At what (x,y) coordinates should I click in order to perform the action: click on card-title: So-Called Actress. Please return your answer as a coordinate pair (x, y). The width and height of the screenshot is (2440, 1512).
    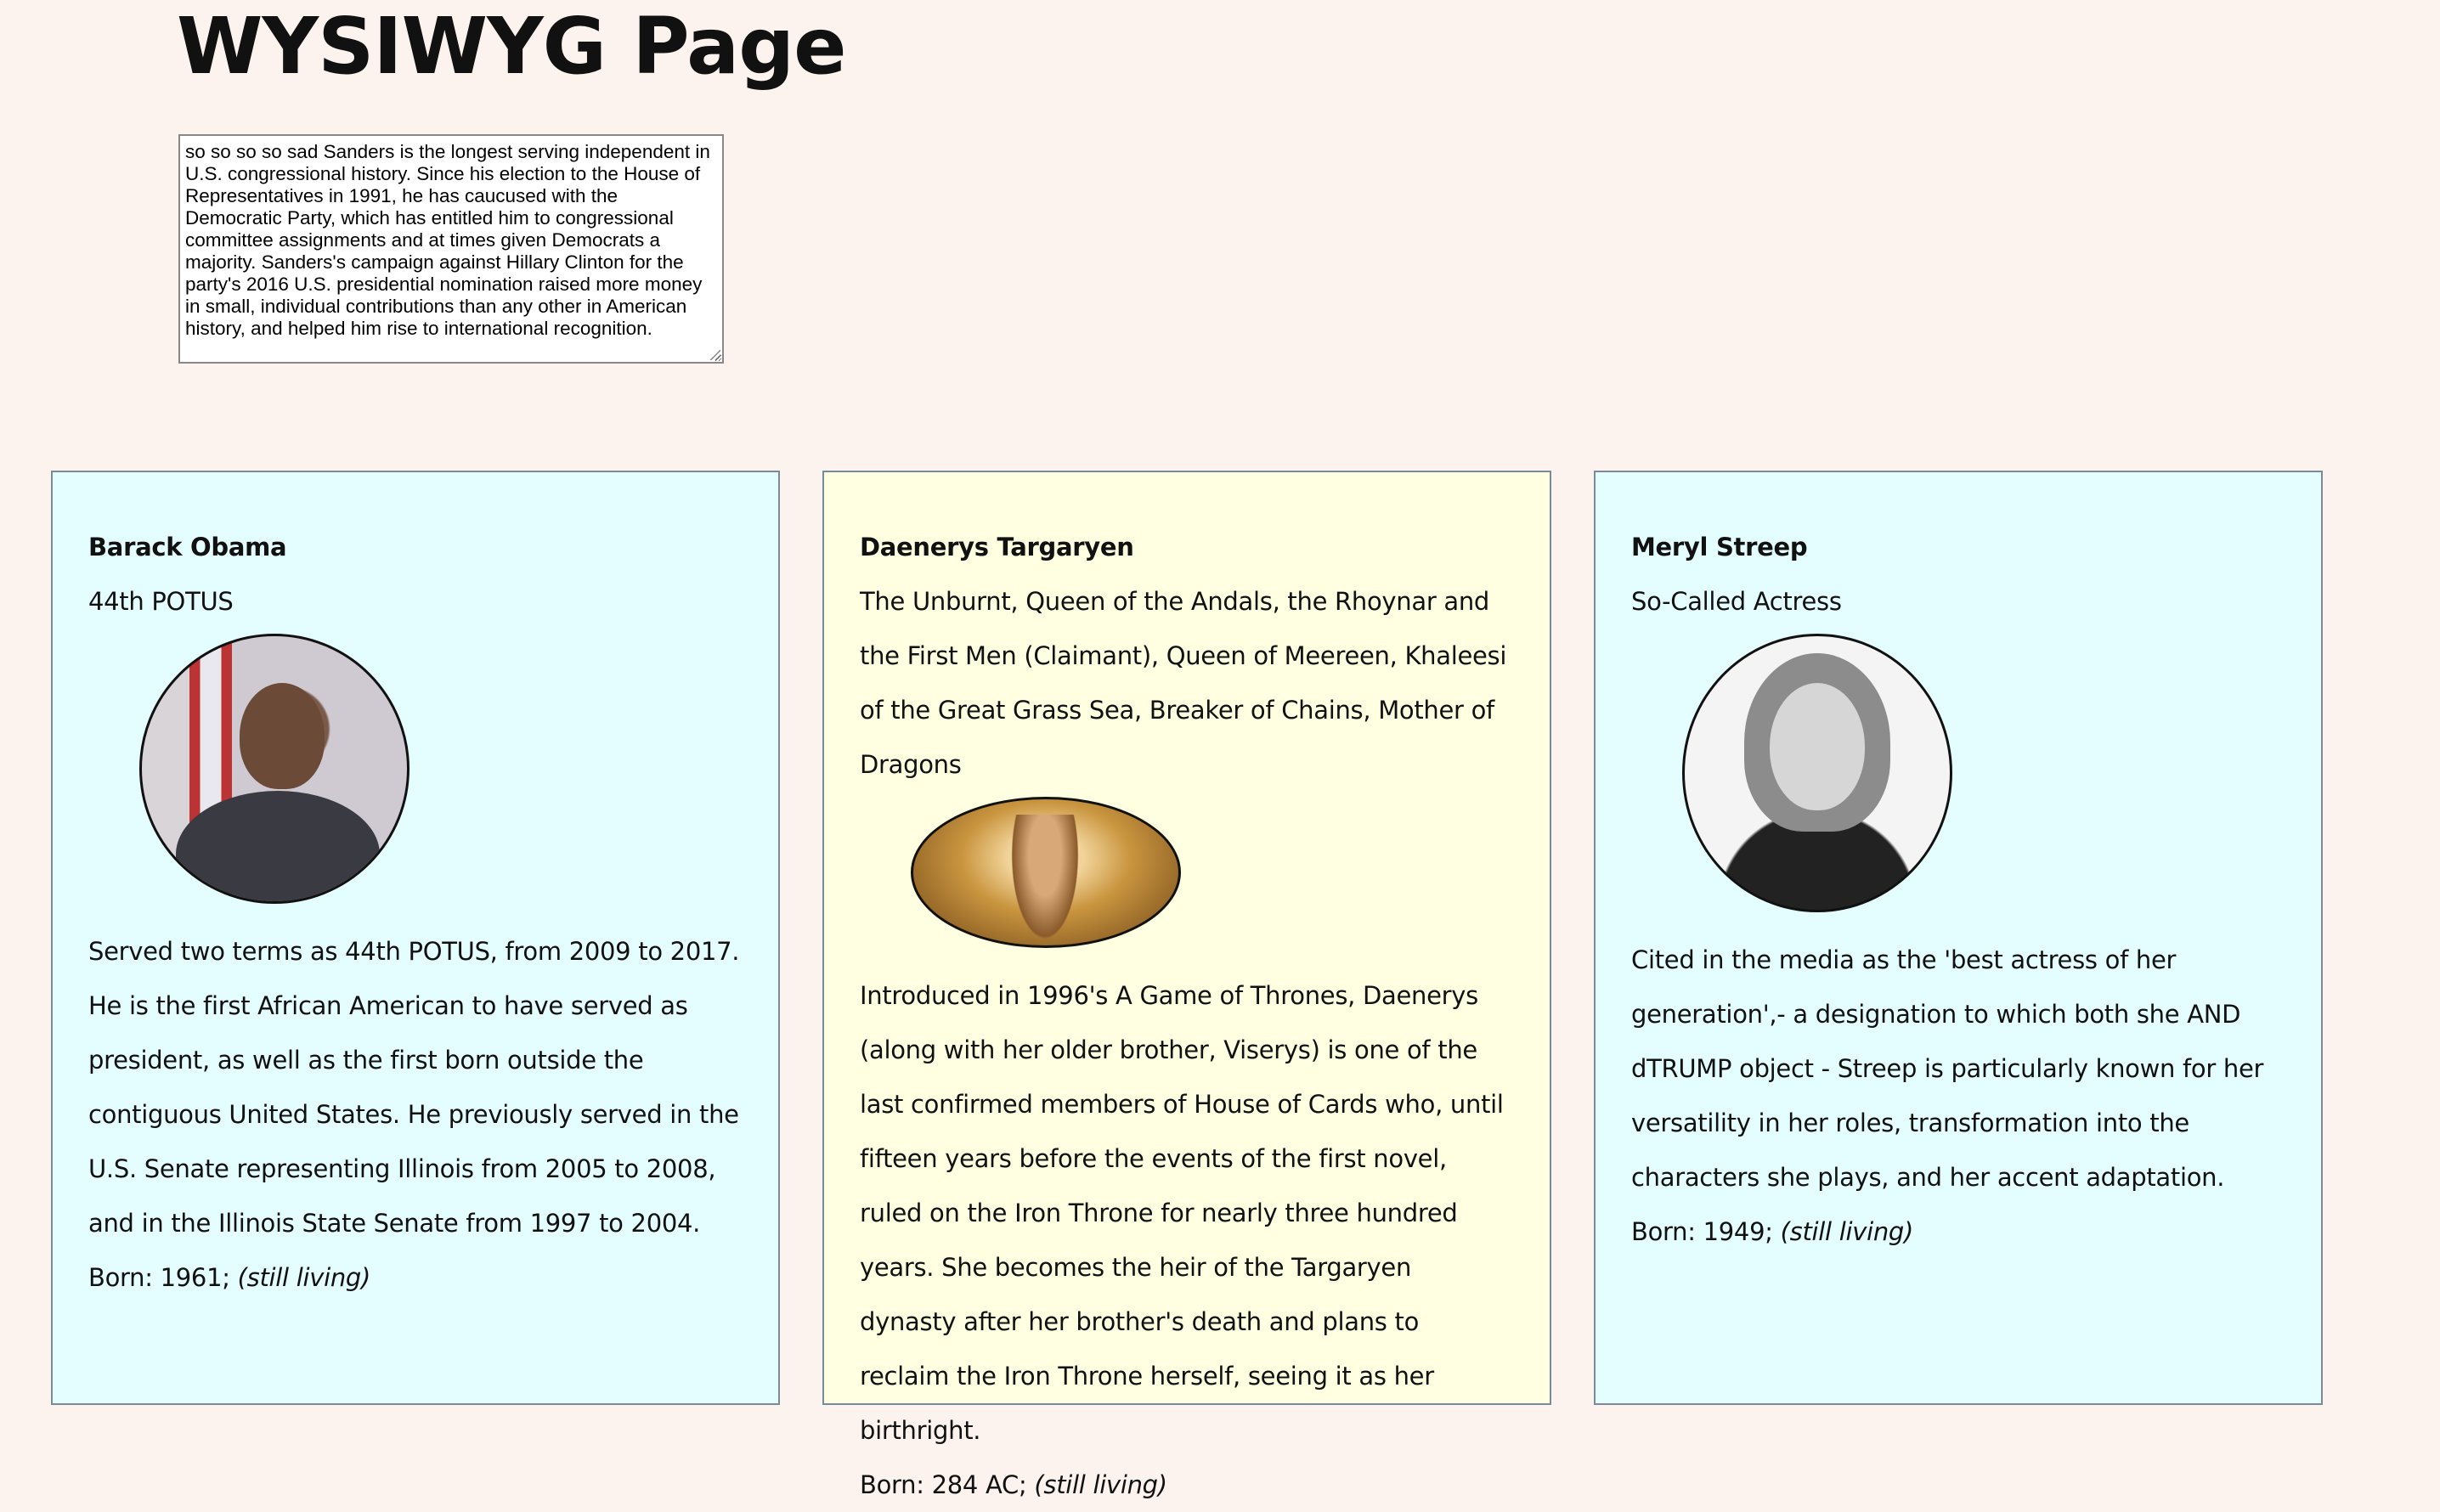
    Looking at the image, I should click on (1737, 601).